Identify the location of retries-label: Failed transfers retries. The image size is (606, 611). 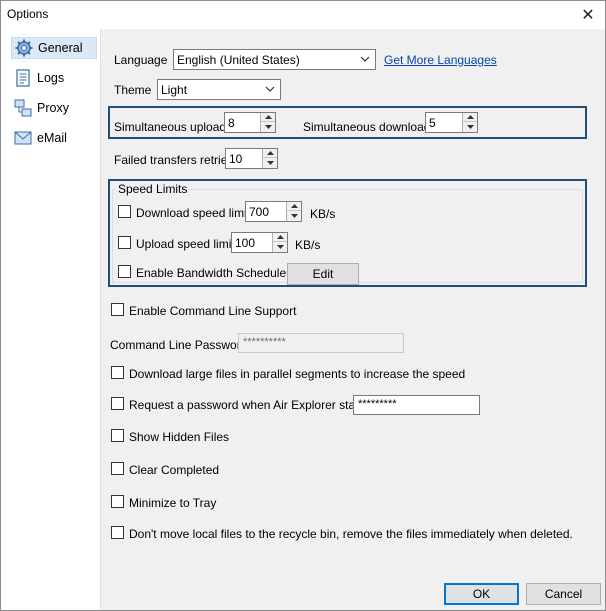
(174, 160).